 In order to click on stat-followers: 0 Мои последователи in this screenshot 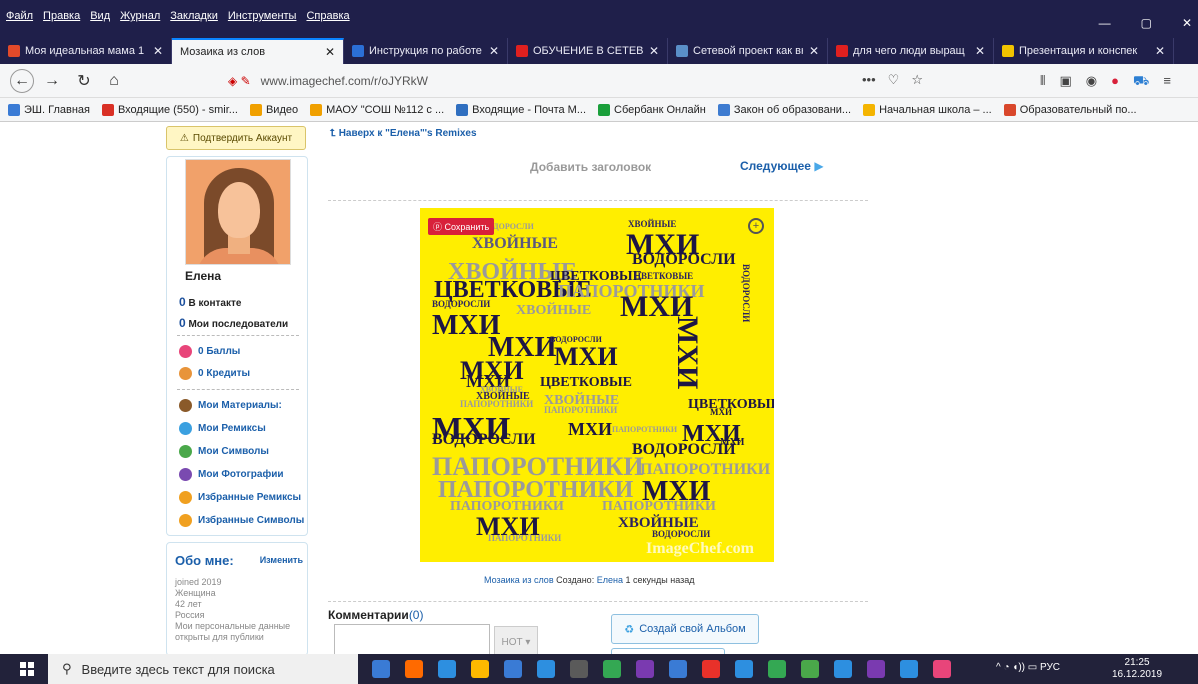, I will do `click(233, 323)`.